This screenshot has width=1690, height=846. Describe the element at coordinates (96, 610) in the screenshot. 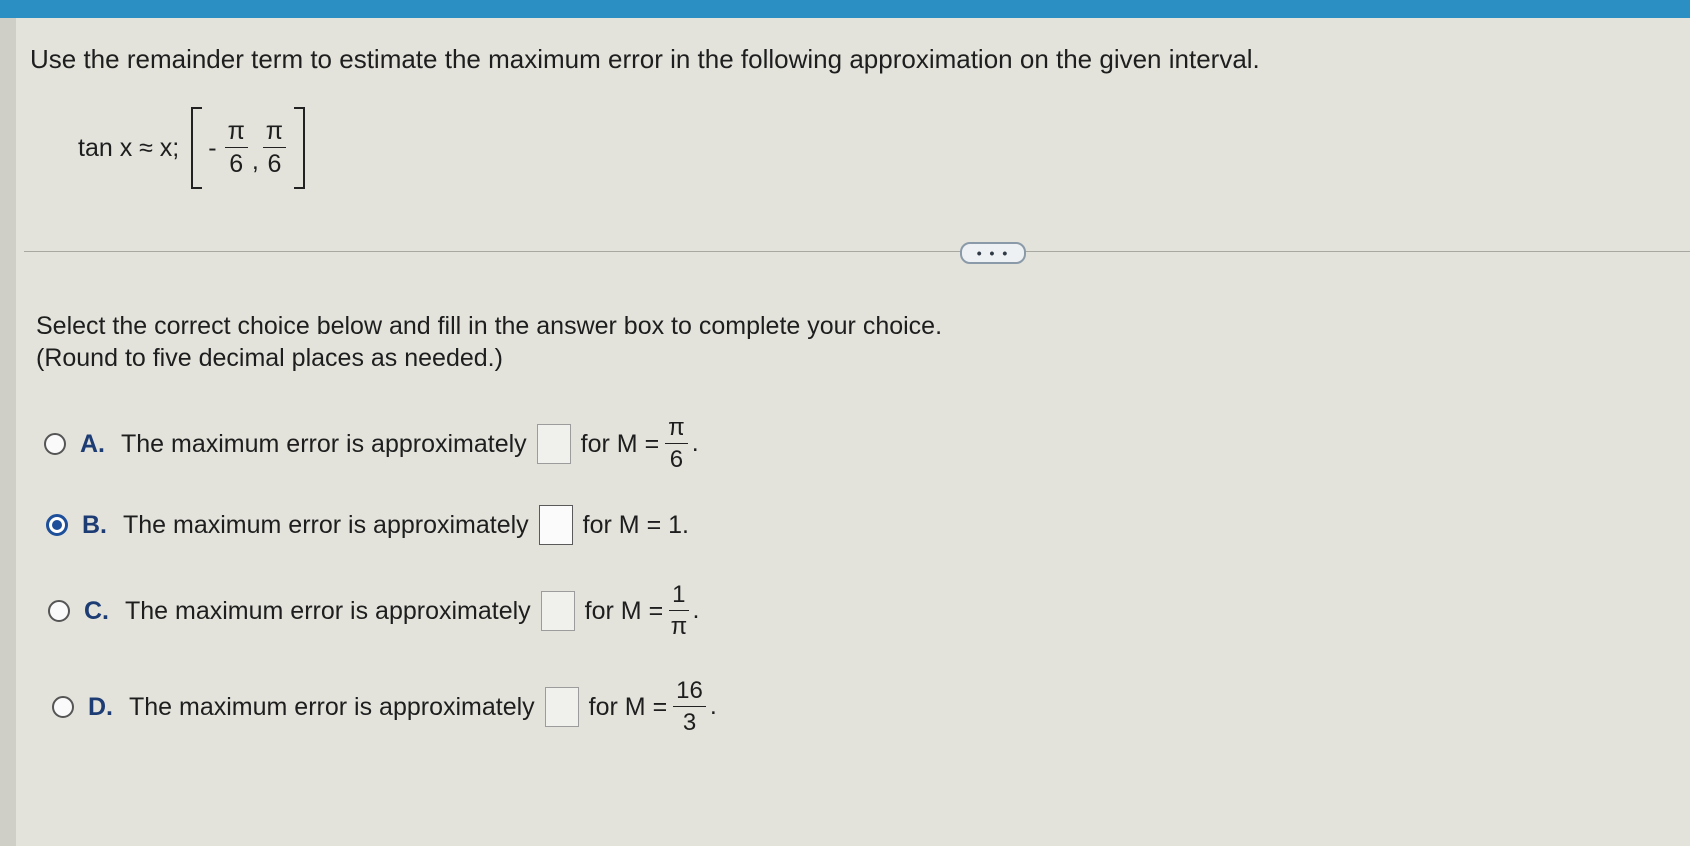

I see `choice-letter: C.` at that location.